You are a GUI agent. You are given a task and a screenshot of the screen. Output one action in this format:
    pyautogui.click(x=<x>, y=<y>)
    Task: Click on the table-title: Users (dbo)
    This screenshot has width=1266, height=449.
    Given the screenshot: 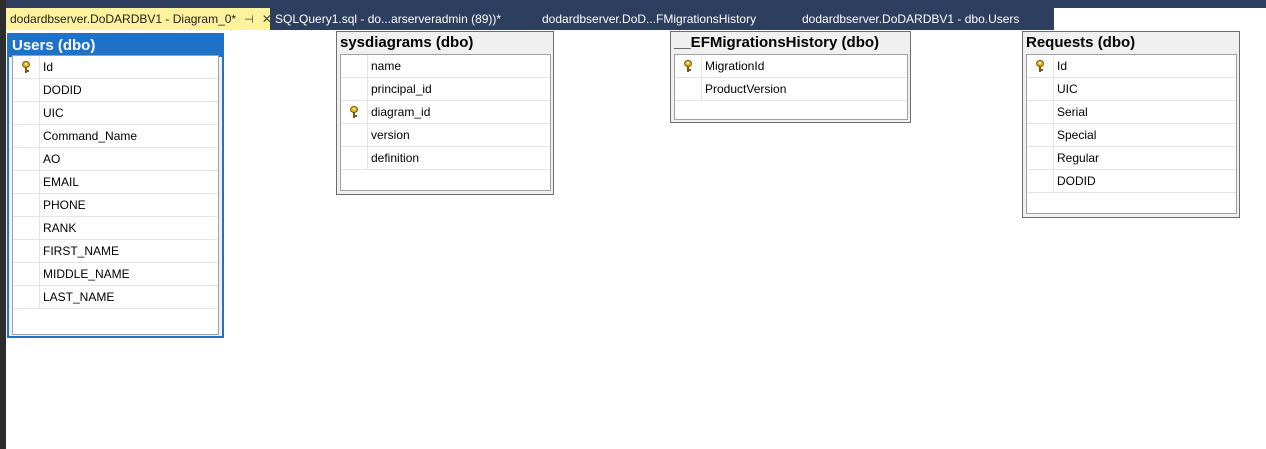 What is the action you would take?
    pyautogui.click(x=115, y=46)
    